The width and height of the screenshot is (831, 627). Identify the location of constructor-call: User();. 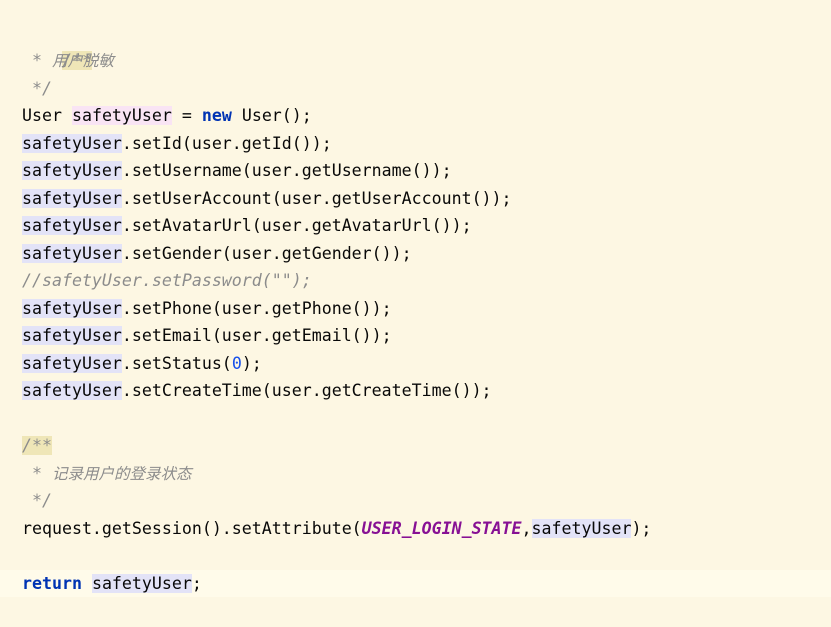
(271, 115).